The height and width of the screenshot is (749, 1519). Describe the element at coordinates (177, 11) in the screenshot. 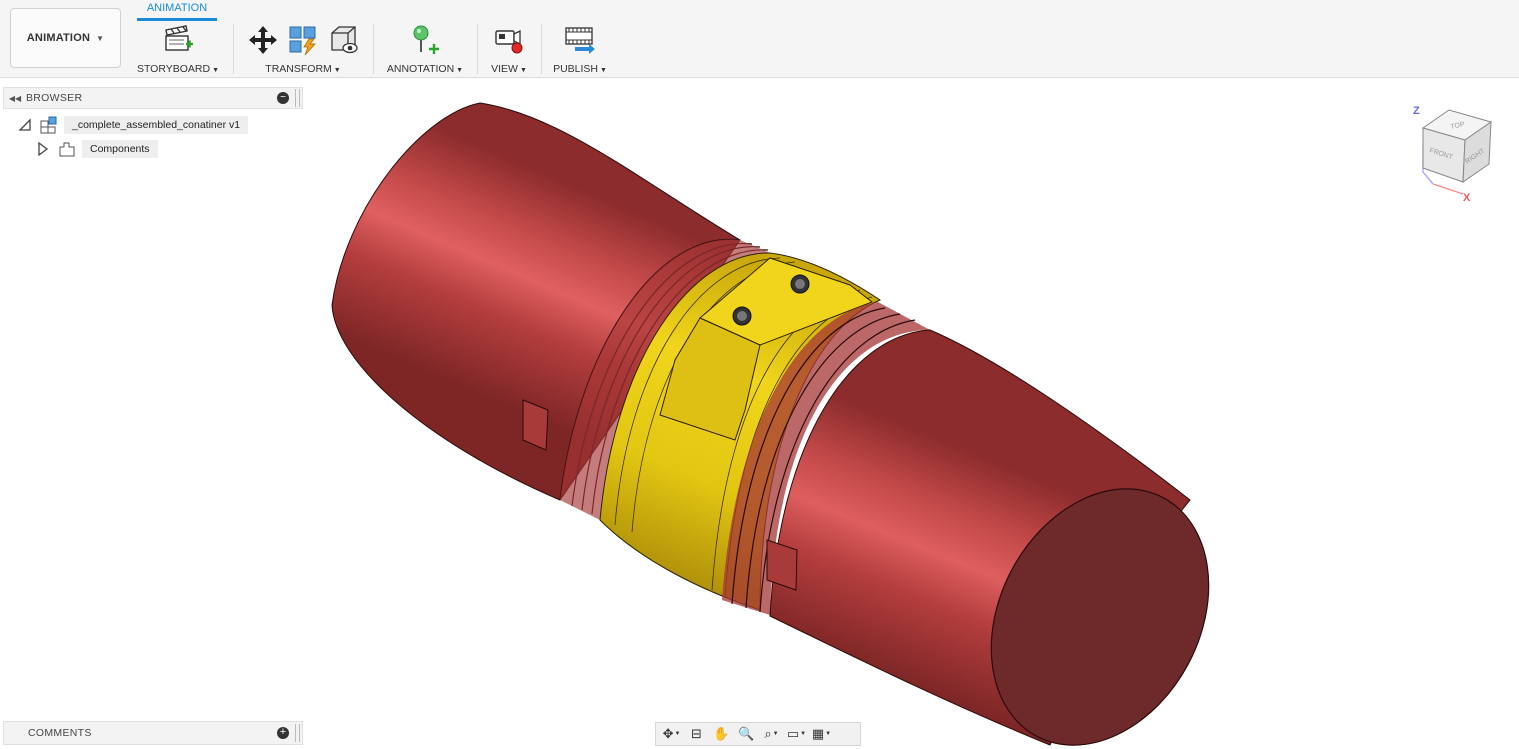

I see `tab-animation: ANIMATION` at that location.